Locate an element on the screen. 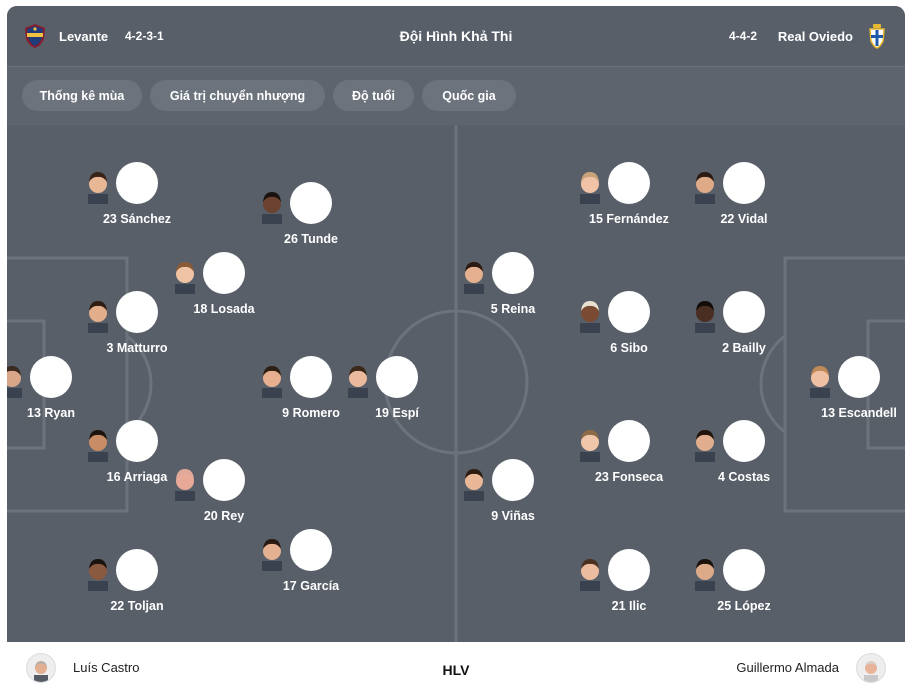  player-away-1: 22 Vidal is located at coordinates (744, 194).